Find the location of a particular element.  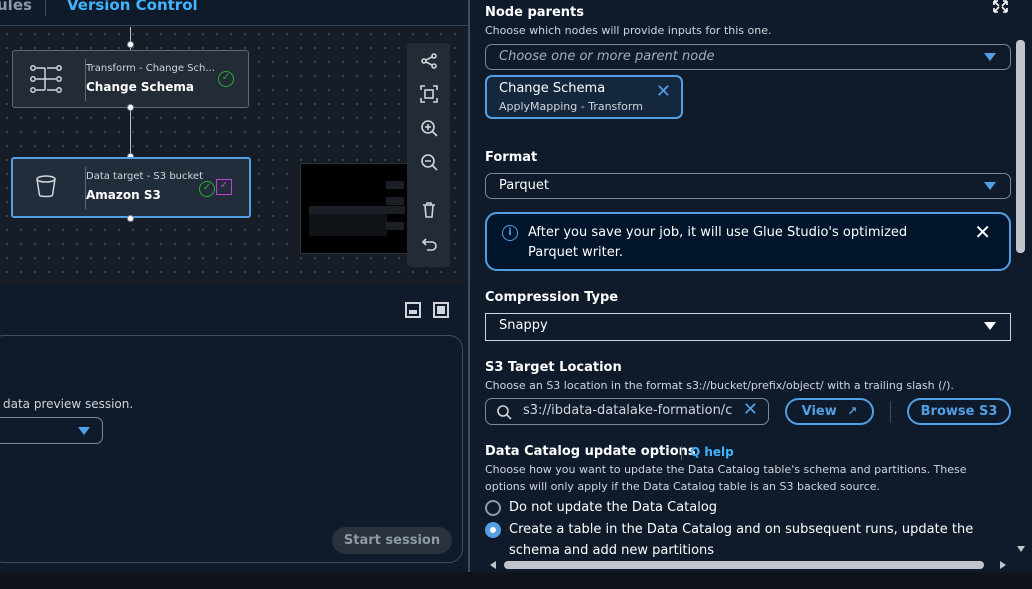

close-icon: ✕ is located at coordinates (982, 232).